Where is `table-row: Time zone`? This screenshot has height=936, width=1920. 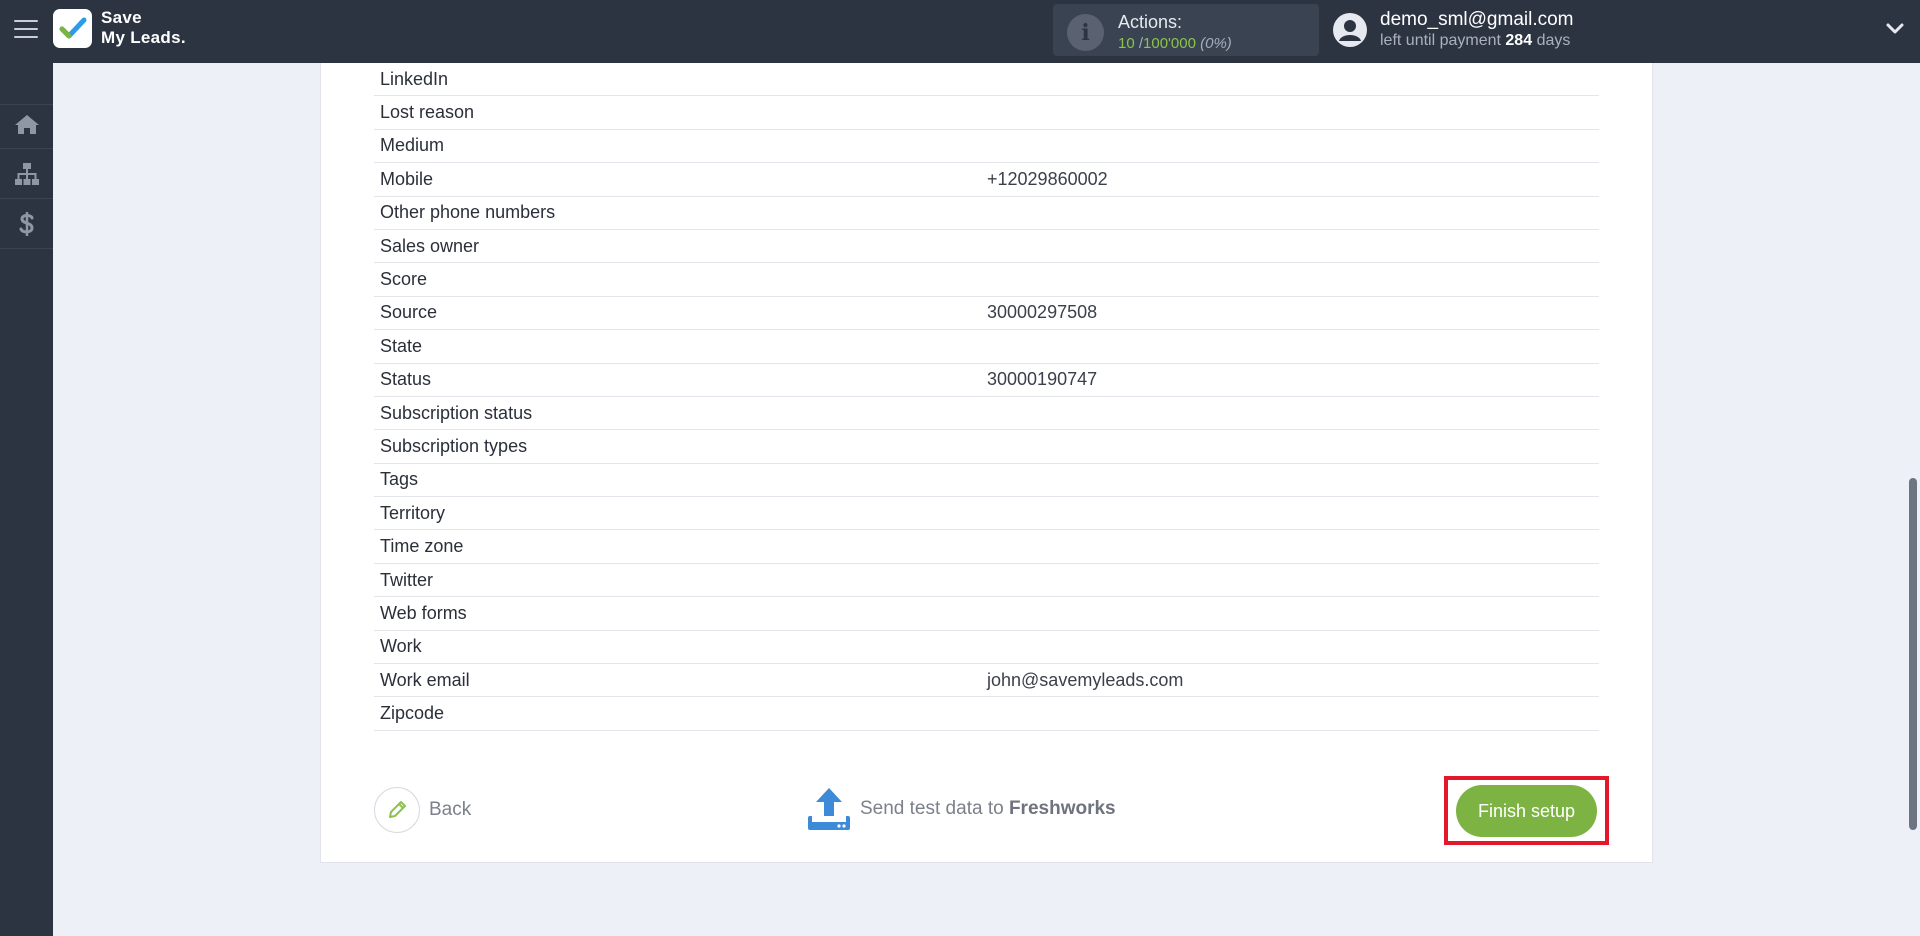
table-row: Time zone is located at coordinates (986, 547).